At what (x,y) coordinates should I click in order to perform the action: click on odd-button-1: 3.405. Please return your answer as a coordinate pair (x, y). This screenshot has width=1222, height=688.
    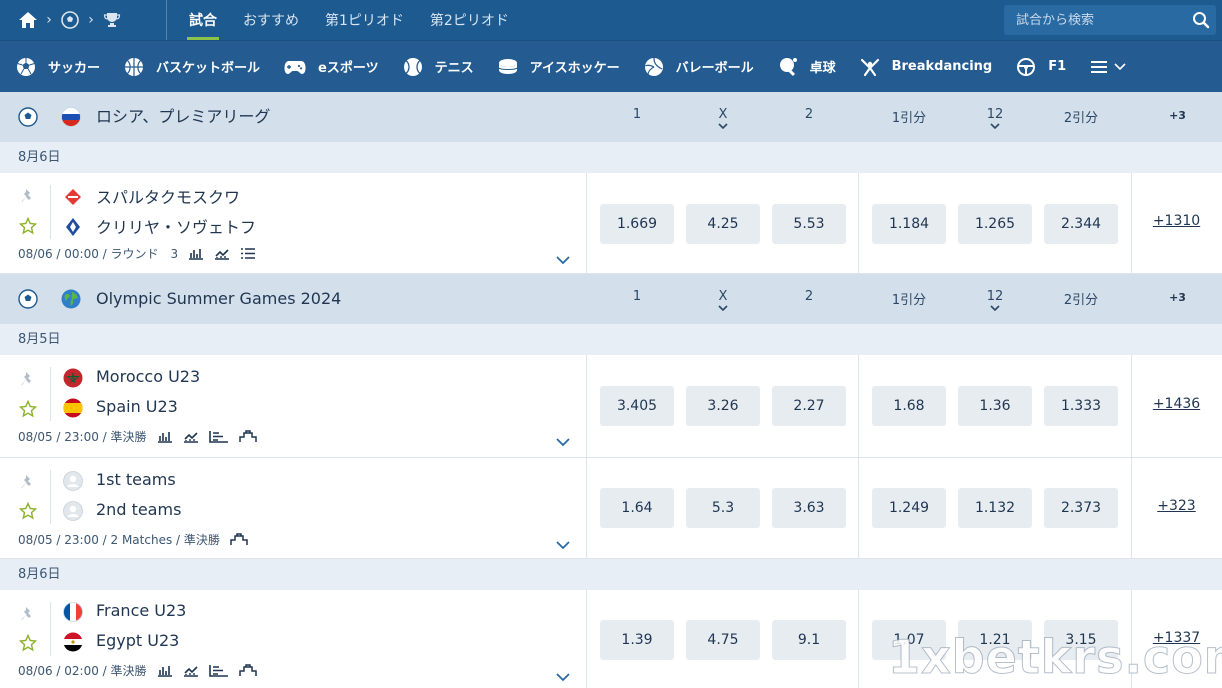
    Looking at the image, I should click on (637, 406).